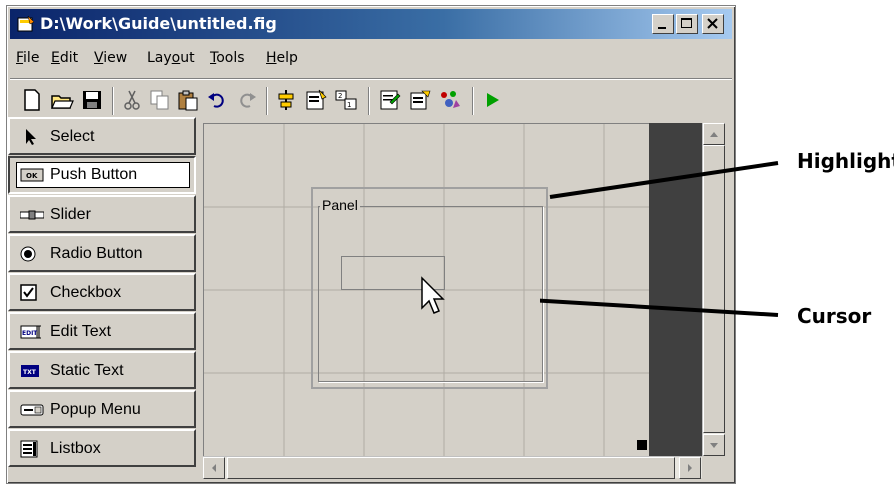 This screenshot has width=894, height=487. Describe the element at coordinates (662, 28) in the screenshot. I see `minimize-icon` at that location.